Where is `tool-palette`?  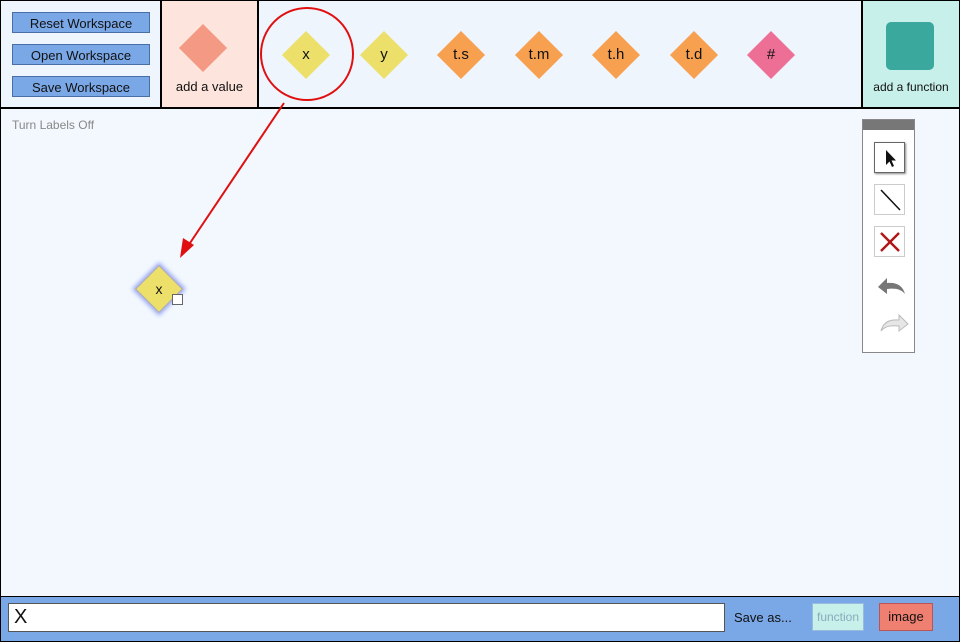 tool-palette is located at coordinates (888, 236).